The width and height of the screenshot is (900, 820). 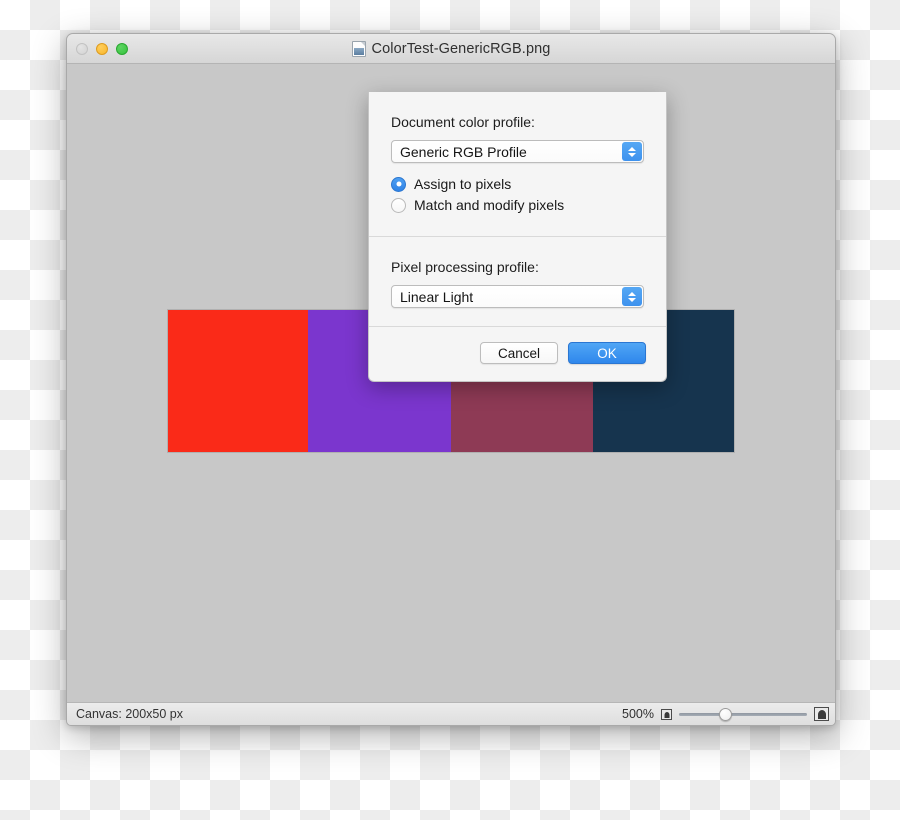 What do you see at coordinates (461, 48) in the screenshot?
I see `window-title: ColorTest-GenericRGB.png` at bounding box center [461, 48].